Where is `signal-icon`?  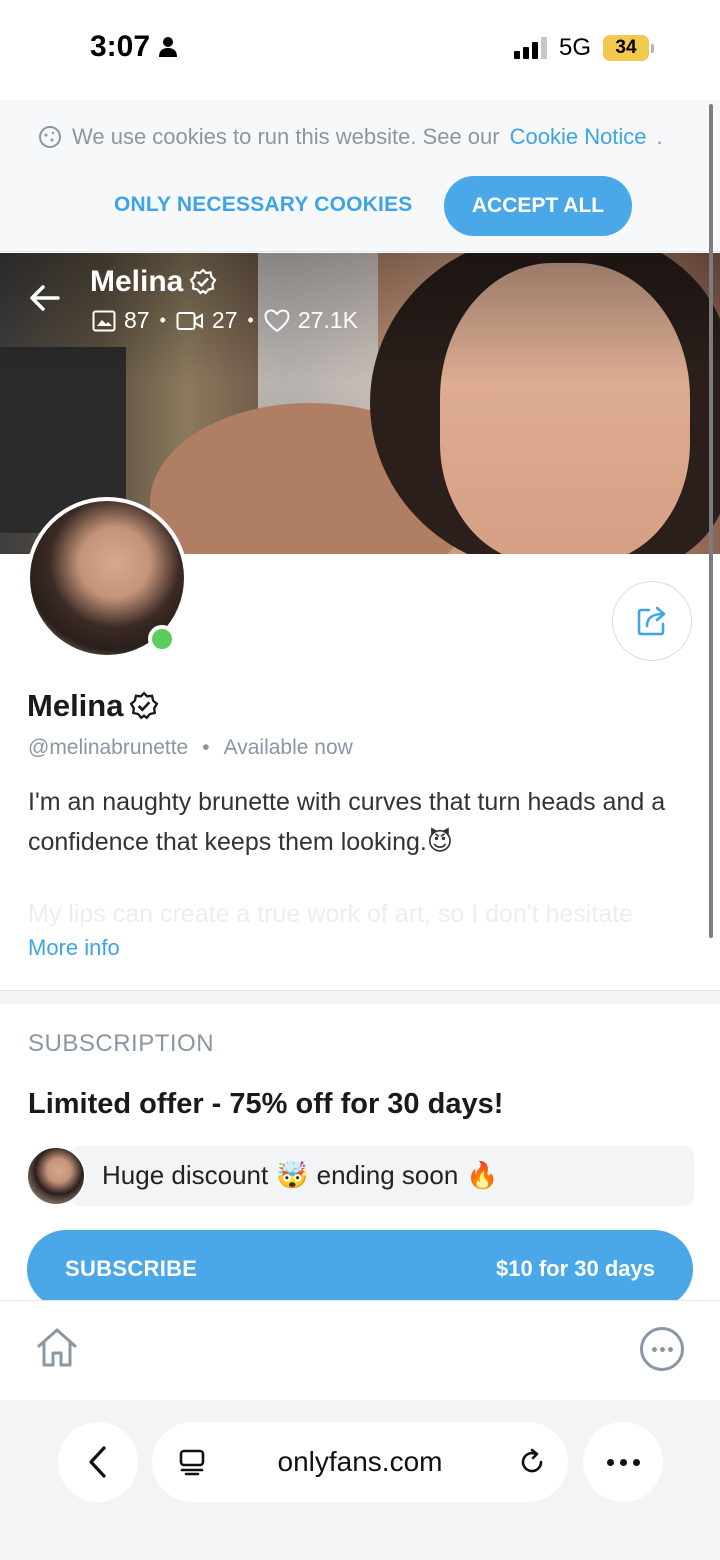
signal-icon is located at coordinates (530, 48).